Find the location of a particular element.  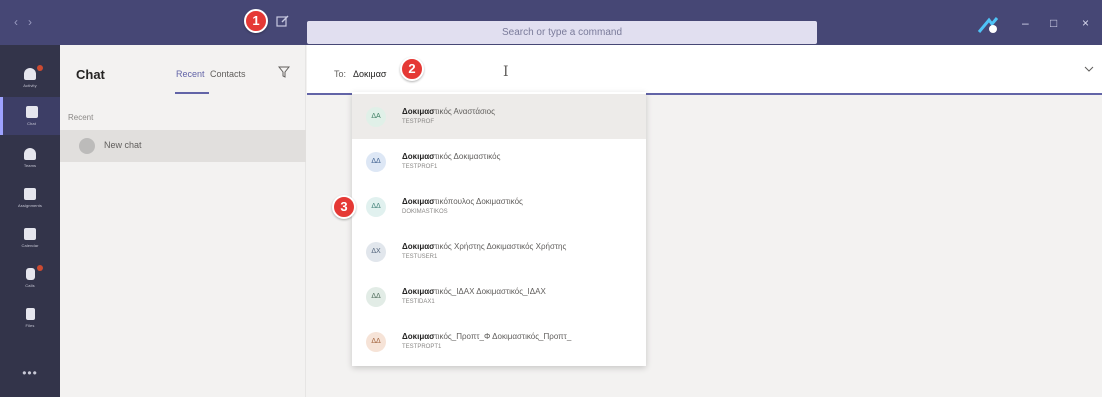

rail-label: Teams is located at coordinates (30, 165).